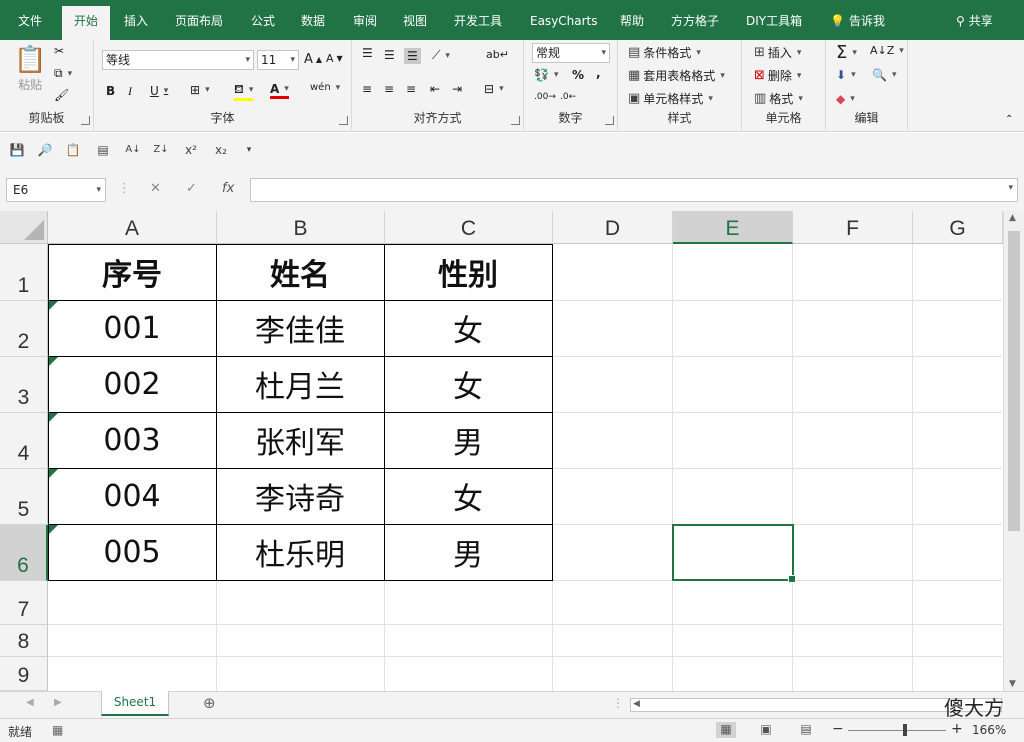 This screenshot has height=742, width=1024. Describe the element at coordinates (632, 21) in the screenshot. I see `tab-help: 帮助` at that location.